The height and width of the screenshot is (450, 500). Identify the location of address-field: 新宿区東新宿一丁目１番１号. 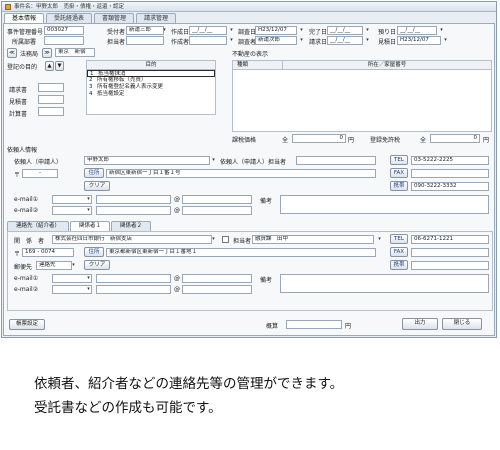
(241, 173).